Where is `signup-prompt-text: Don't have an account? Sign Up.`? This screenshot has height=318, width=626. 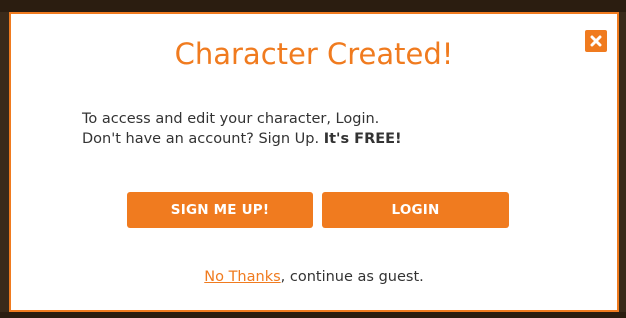
signup-prompt-text: Don't have an account? Sign Up. is located at coordinates (203, 139).